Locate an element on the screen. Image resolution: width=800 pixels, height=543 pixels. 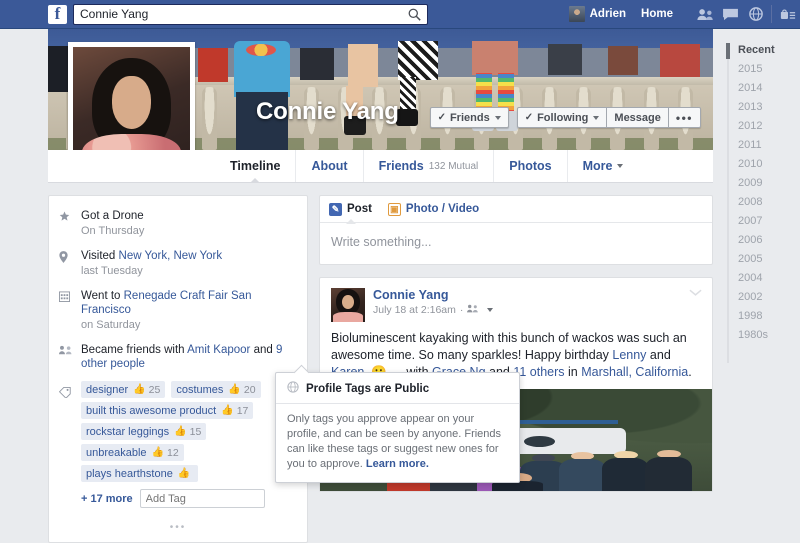
year-item-recent: Recent is located at coordinates (763, 50).